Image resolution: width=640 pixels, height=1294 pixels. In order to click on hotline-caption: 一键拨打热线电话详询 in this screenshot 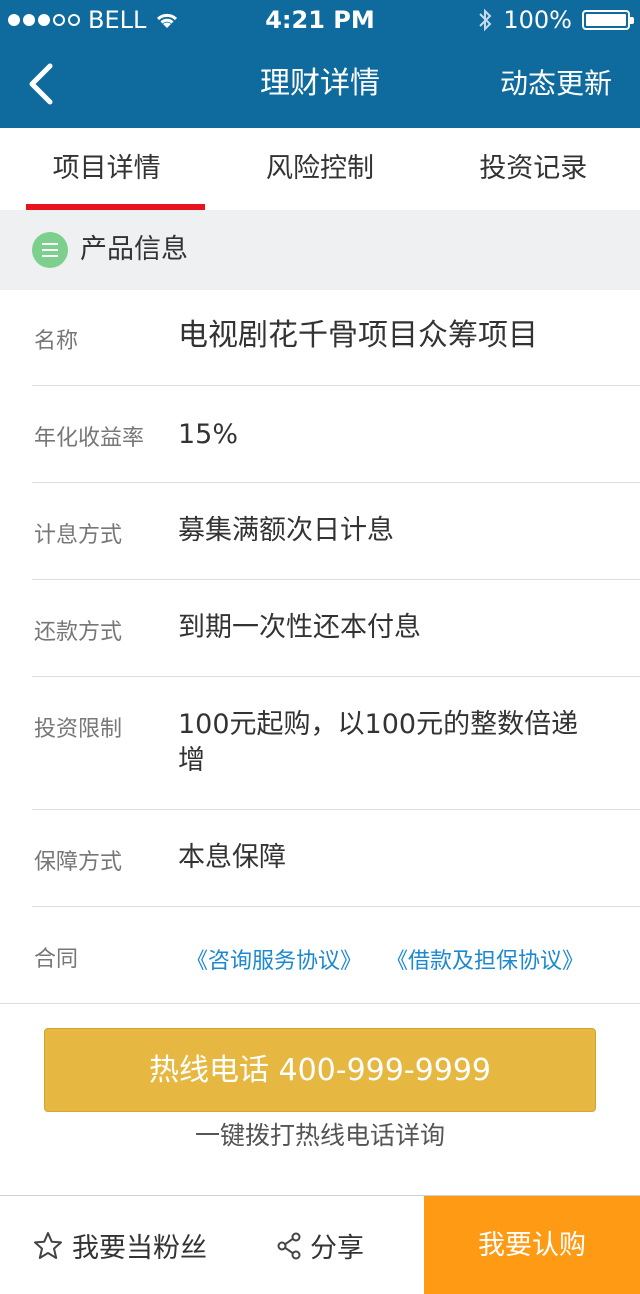, I will do `click(319, 1135)`.